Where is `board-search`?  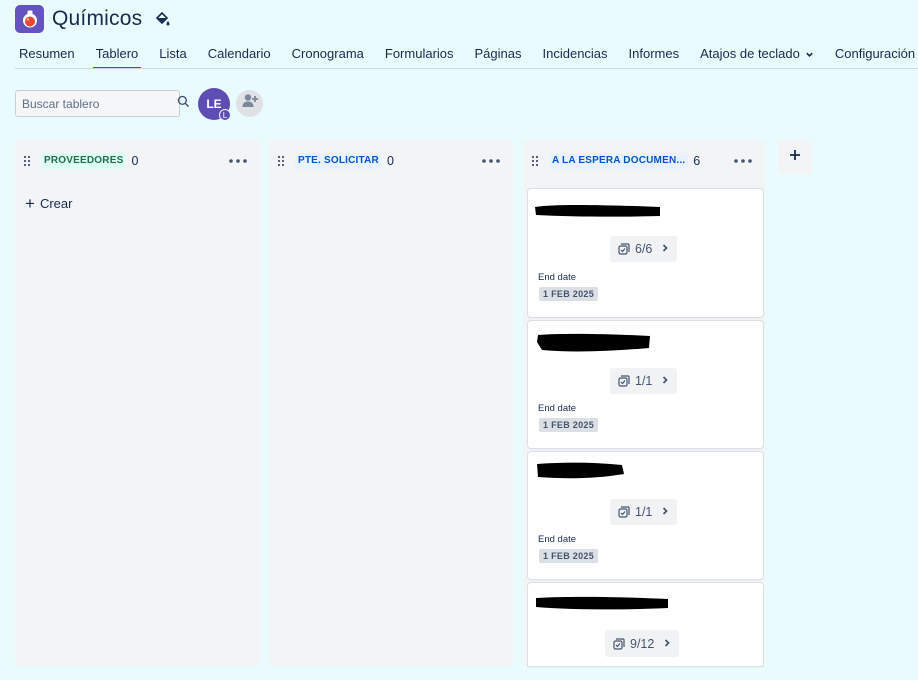
board-search is located at coordinates (102, 103).